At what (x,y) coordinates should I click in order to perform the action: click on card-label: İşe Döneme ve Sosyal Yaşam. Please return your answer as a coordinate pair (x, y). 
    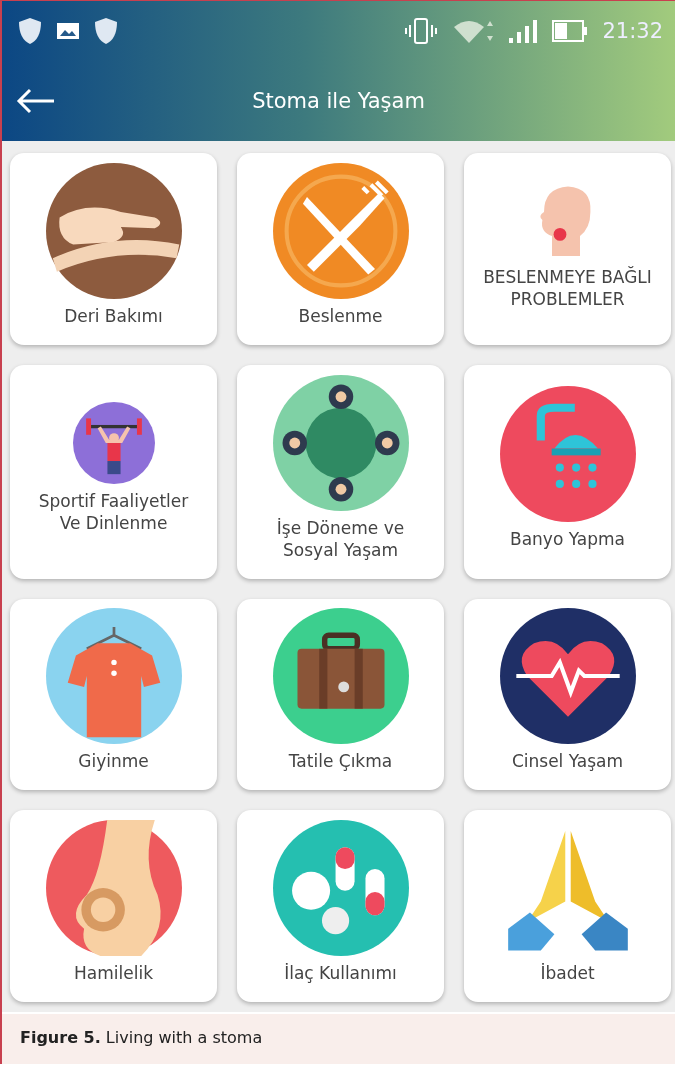
    Looking at the image, I should click on (340, 538).